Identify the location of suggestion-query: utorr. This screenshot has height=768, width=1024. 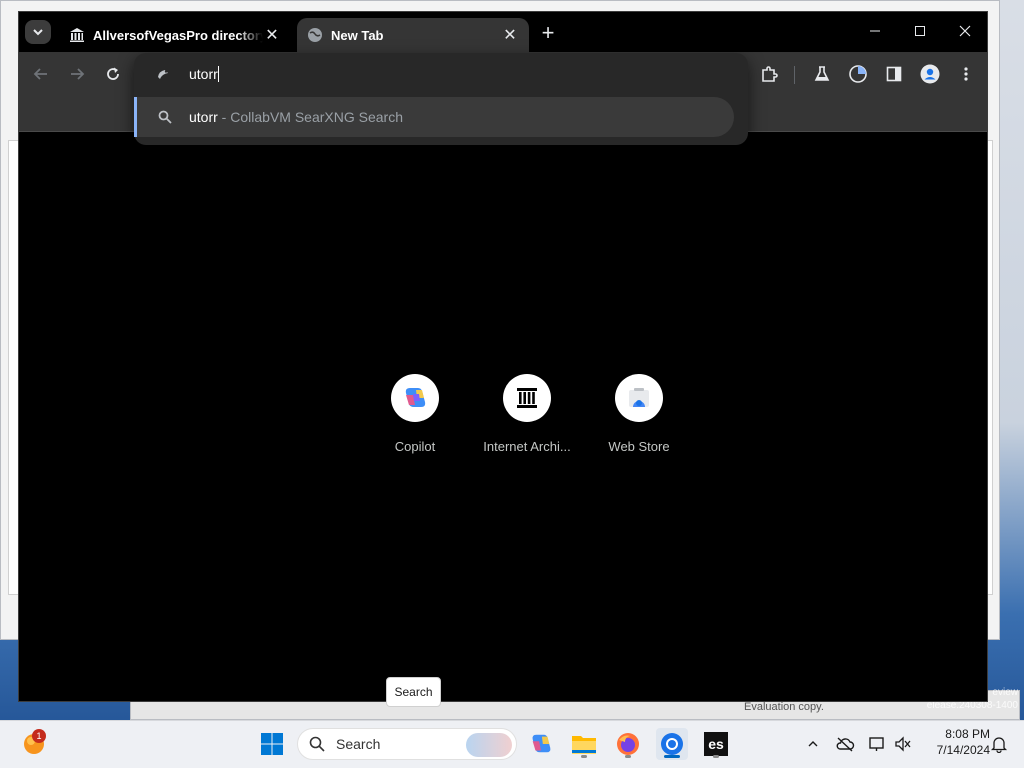
(203, 117).